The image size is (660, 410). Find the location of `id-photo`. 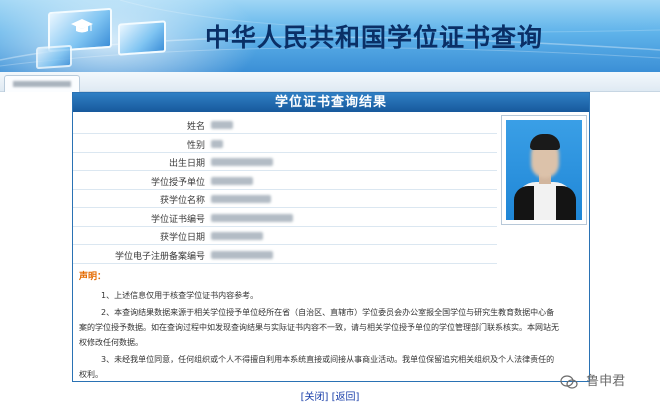

id-photo is located at coordinates (544, 170).